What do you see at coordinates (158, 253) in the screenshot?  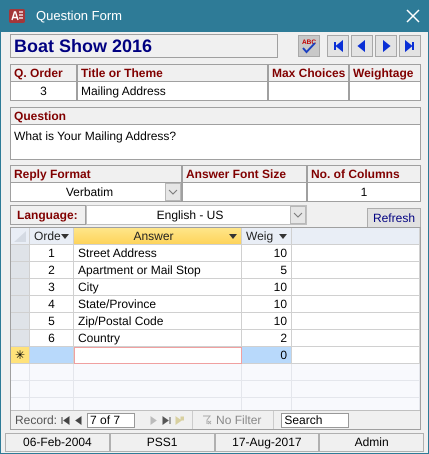 I see `table-cell: Street Address` at bounding box center [158, 253].